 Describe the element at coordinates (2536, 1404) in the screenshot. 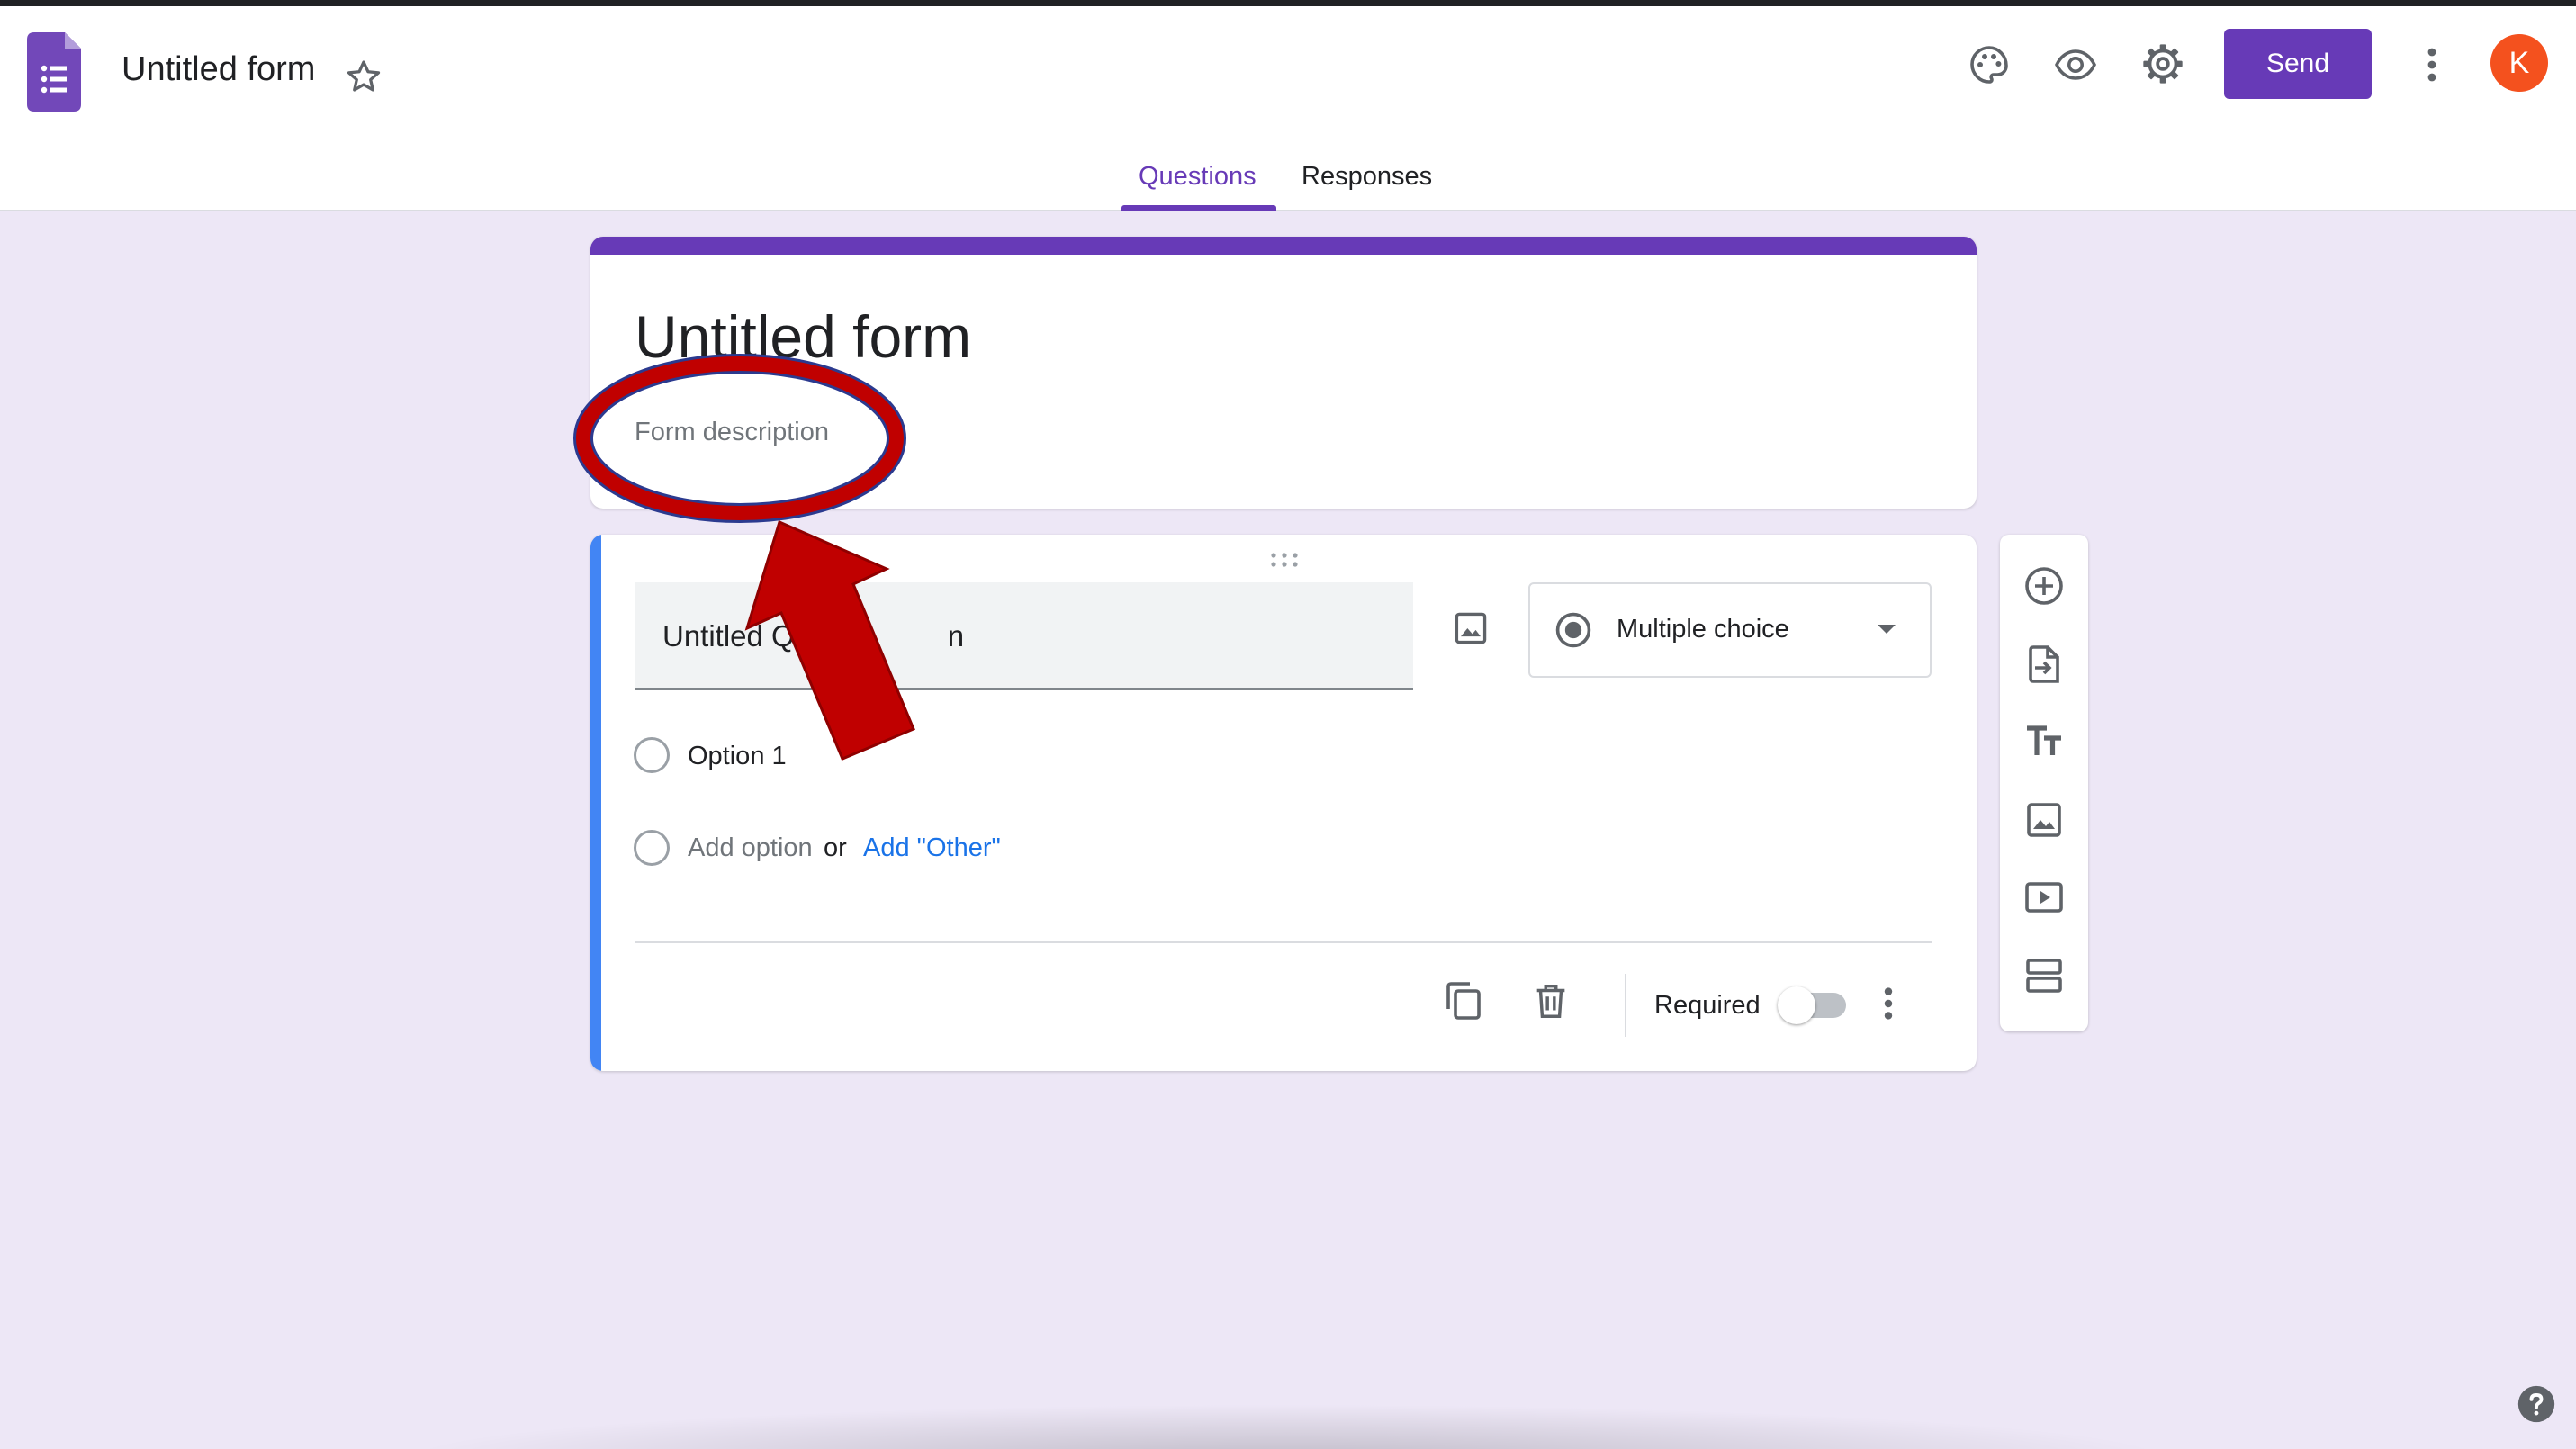

I see `help-icon` at that location.